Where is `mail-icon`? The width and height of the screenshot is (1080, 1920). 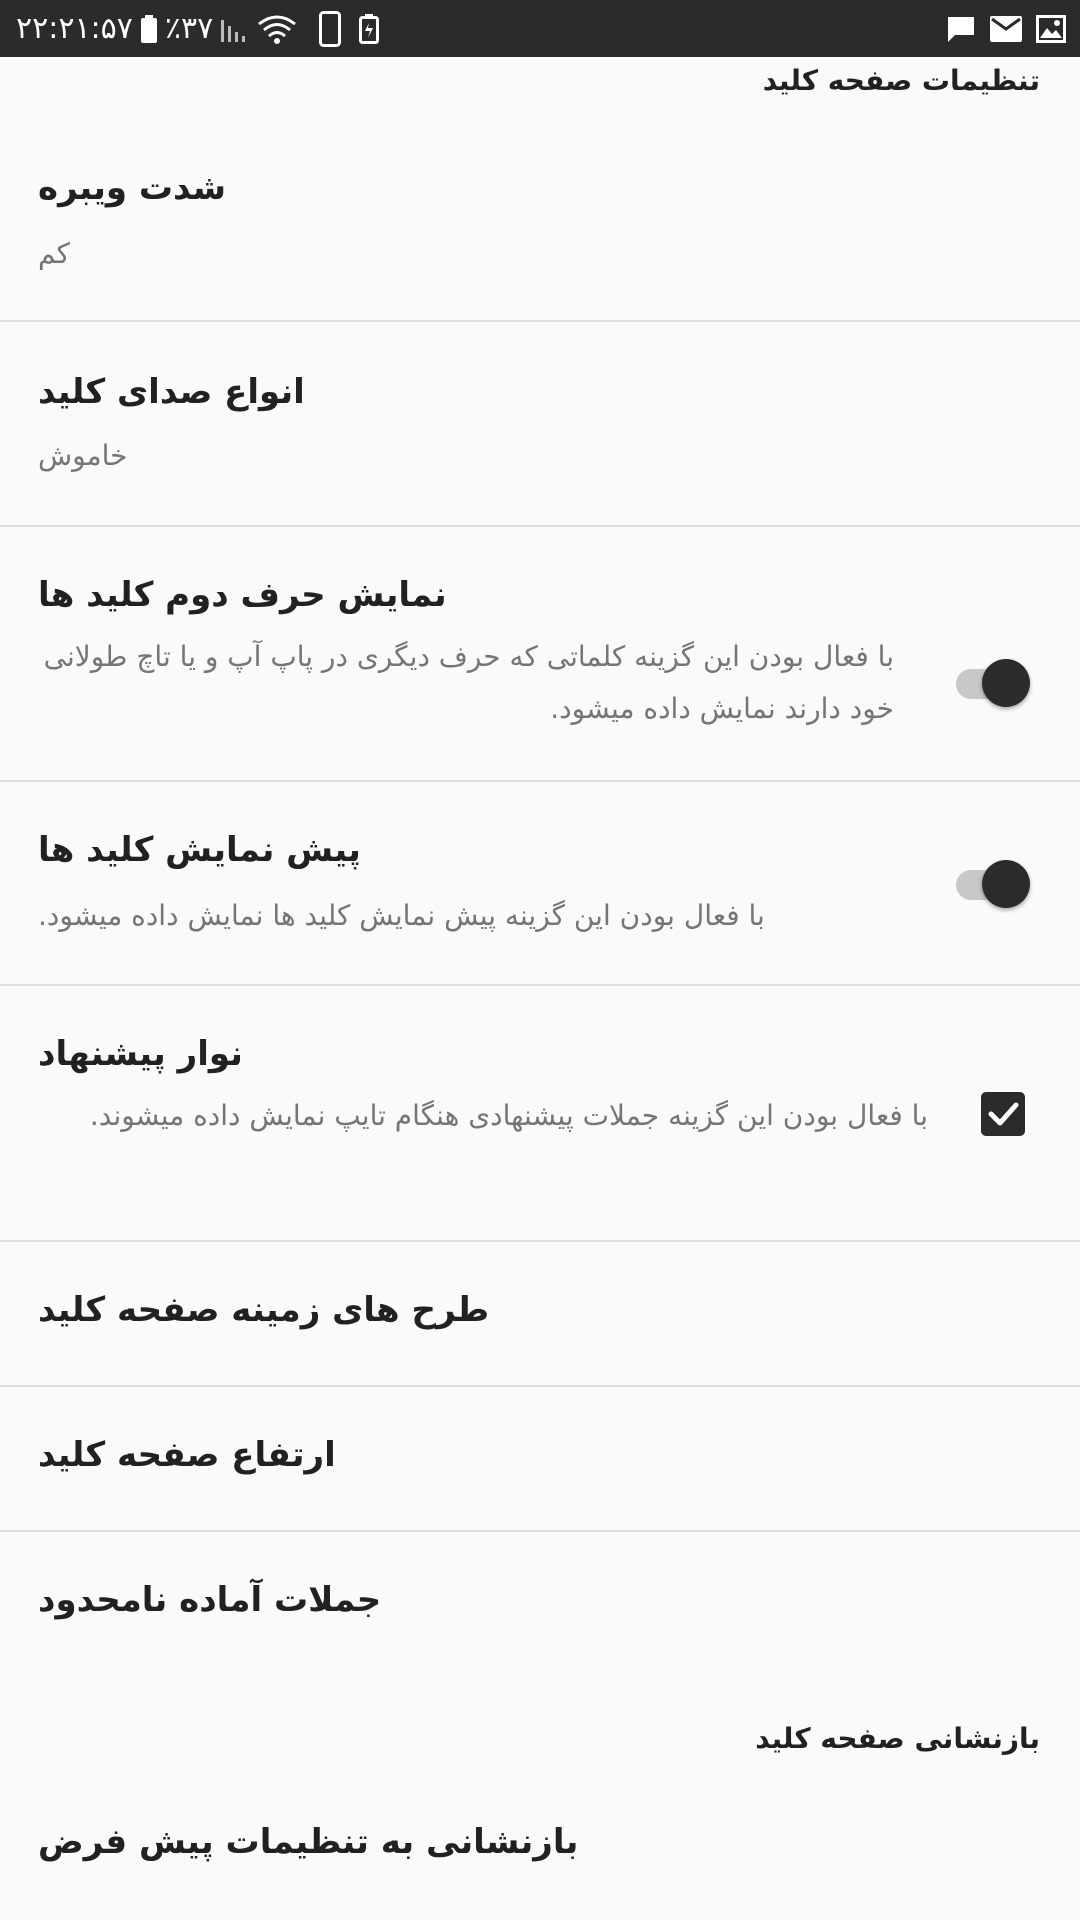
mail-icon is located at coordinates (1006, 28).